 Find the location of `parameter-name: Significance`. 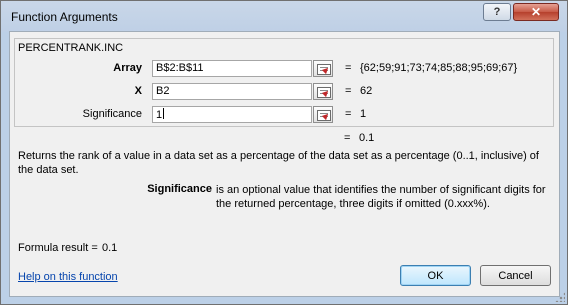

parameter-name: Significance is located at coordinates (179, 189).